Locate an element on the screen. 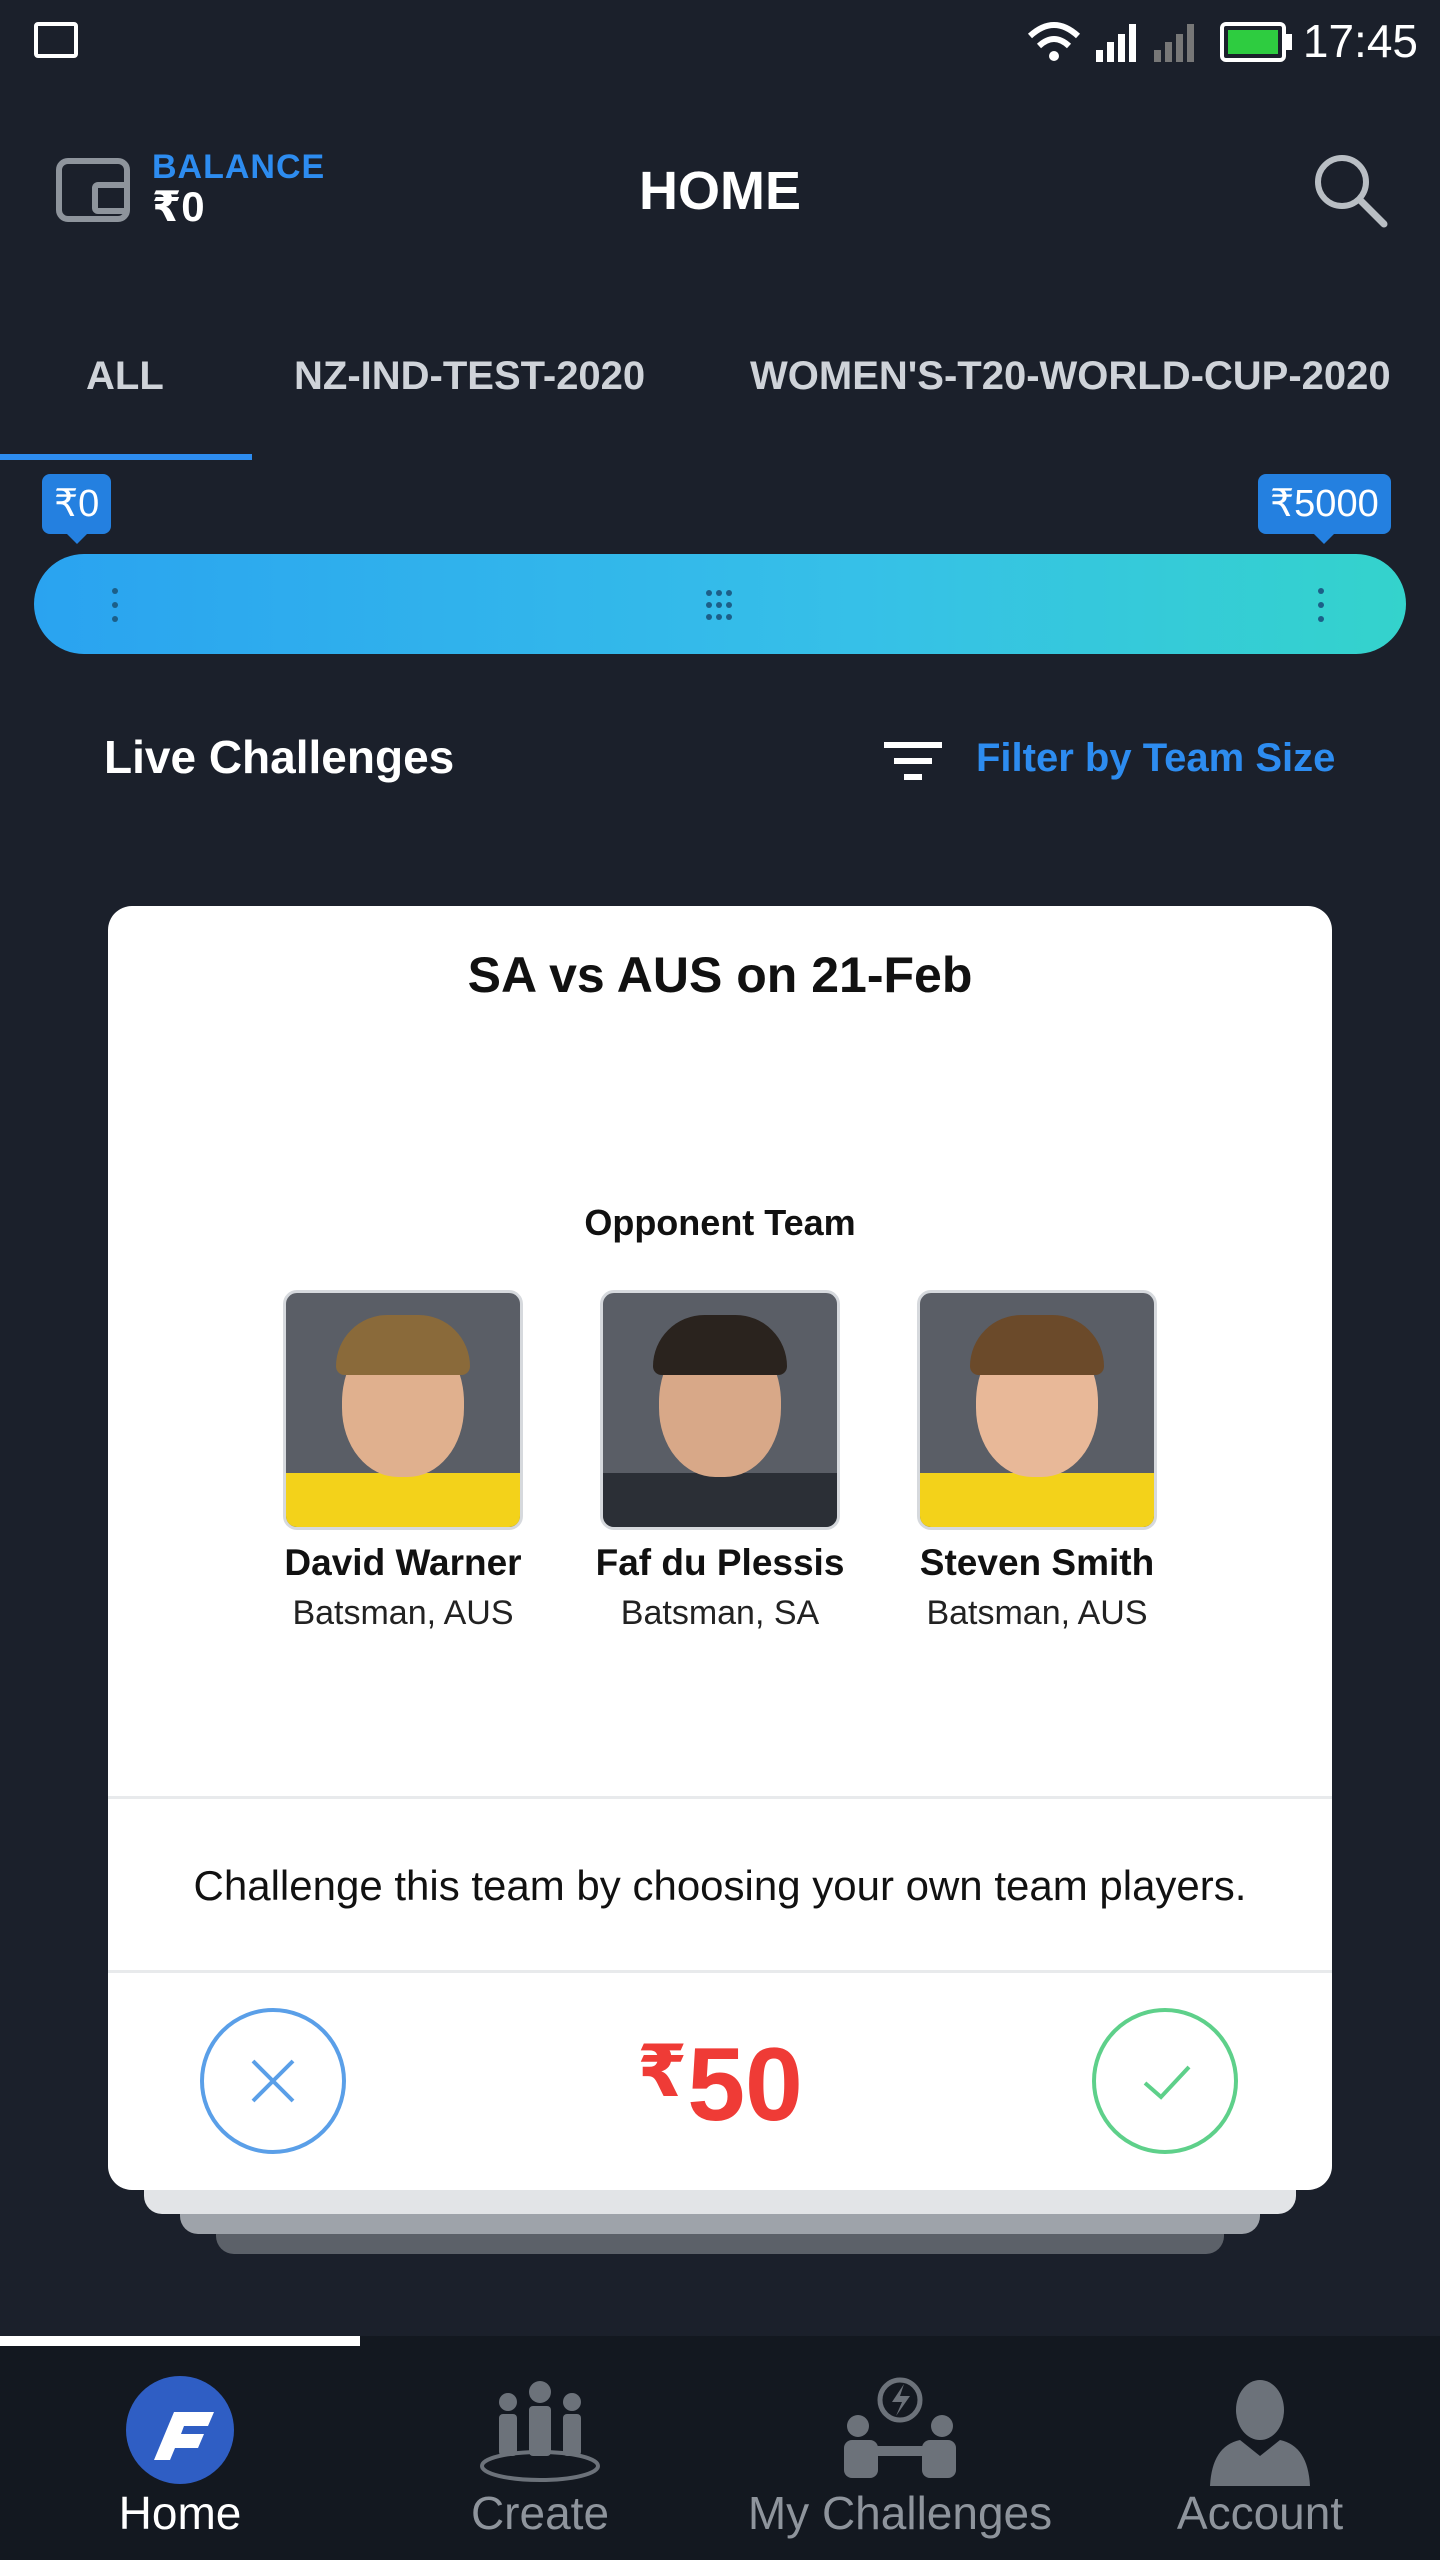 This screenshot has width=1440, height=2560. app-header: BALANCE ₹0 HOME is located at coordinates (720, 191).